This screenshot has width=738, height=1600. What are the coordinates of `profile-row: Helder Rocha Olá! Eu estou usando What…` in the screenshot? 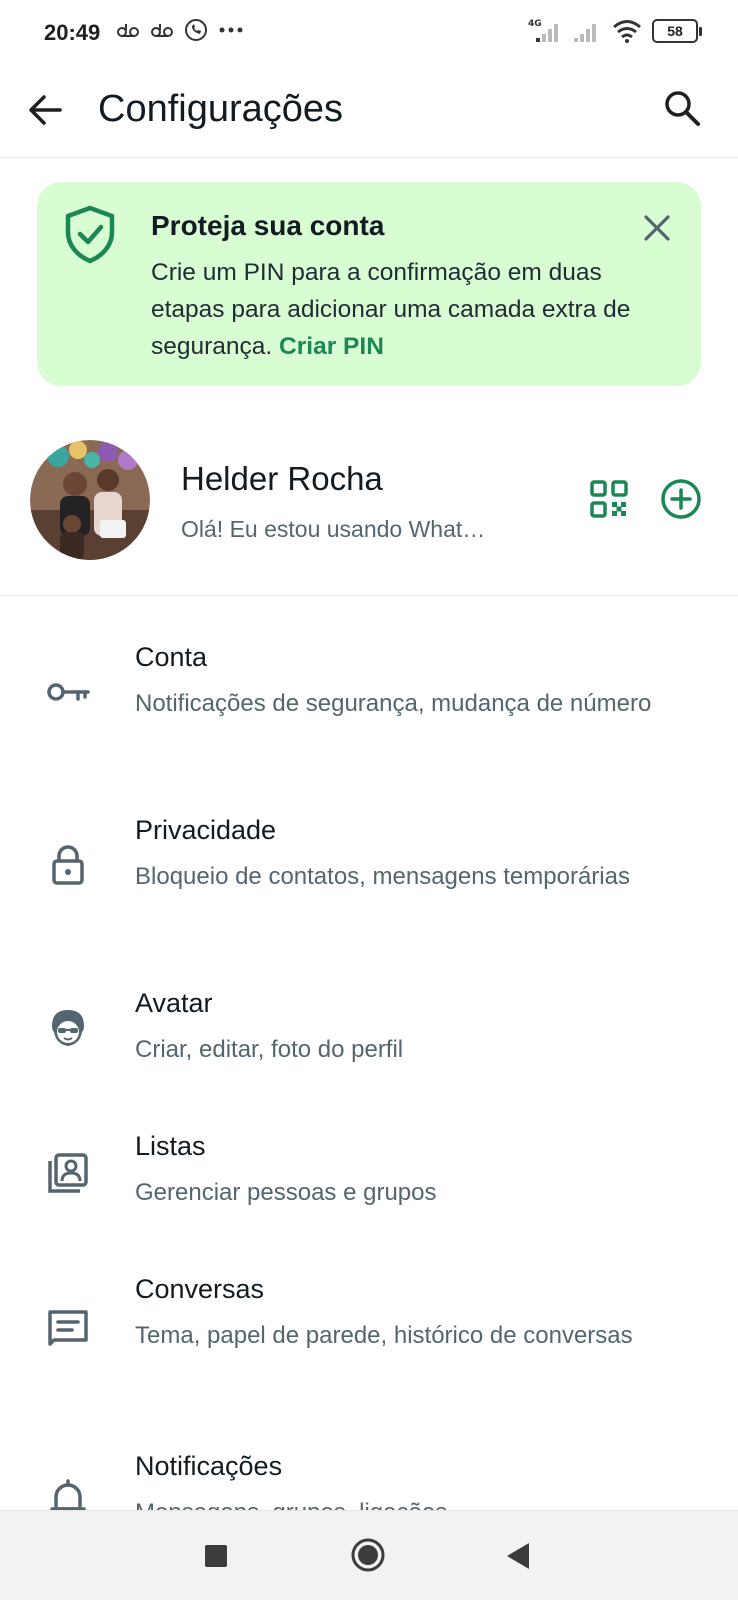 It's located at (369, 510).